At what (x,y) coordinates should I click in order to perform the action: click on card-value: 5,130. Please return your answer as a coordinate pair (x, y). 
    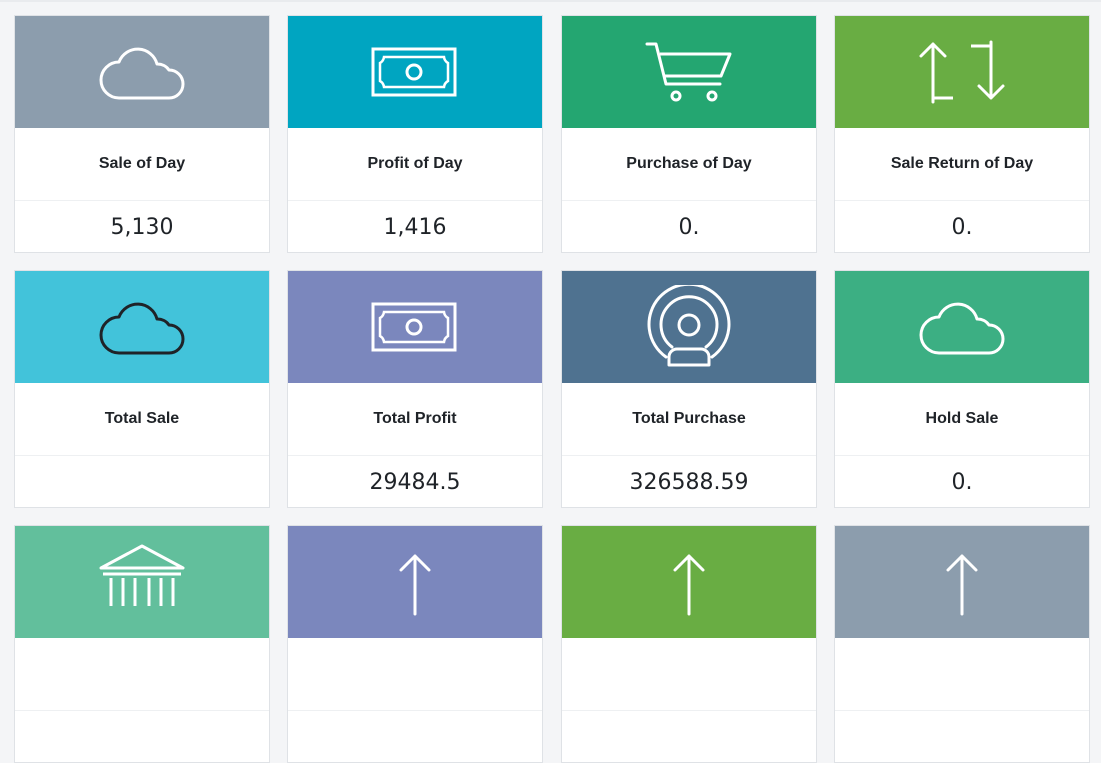
    Looking at the image, I should click on (142, 227).